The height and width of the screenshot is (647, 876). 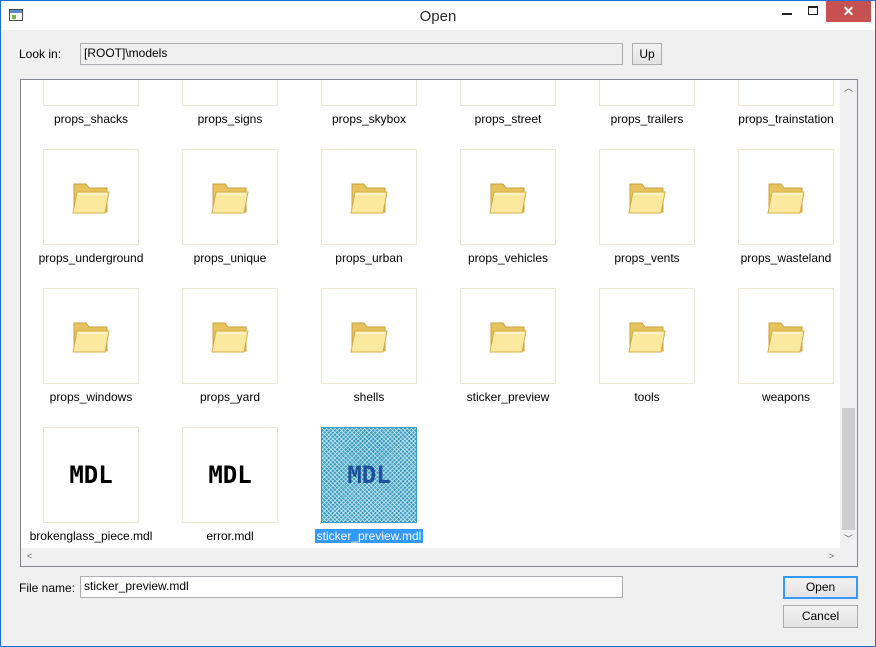 What do you see at coordinates (503, 209) in the screenshot?
I see `folder-item: props_vehicles` at bounding box center [503, 209].